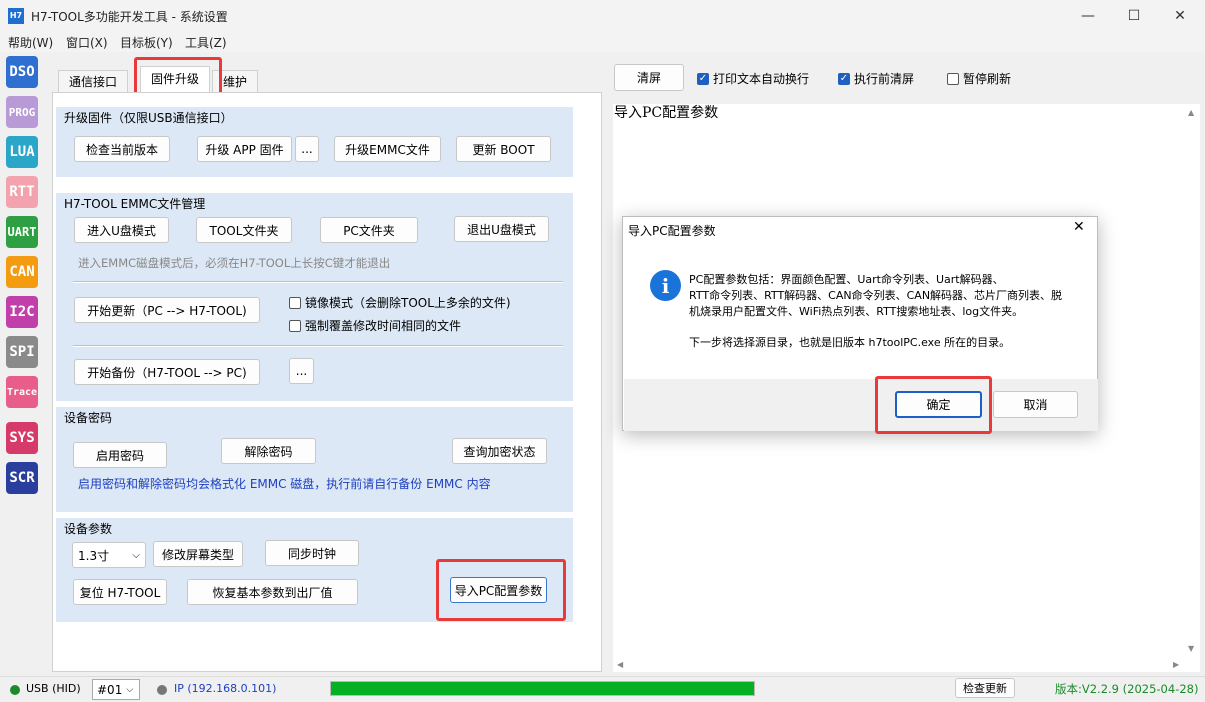 The width and height of the screenshot is (1205, 702). What do you see at coordinates (22, 192) in the screenshot?
I see `sidebar-item-rtt: RTT` at bounding box center [22, 192].